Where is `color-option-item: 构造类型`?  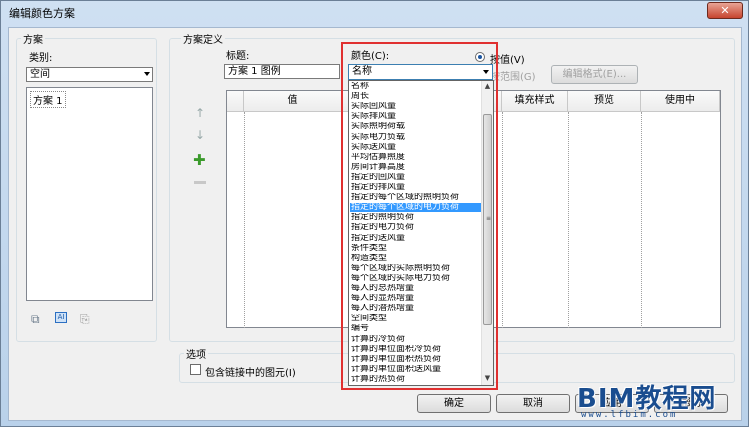
color-option-item: 构造类型 is located at coordinates (415, 258).